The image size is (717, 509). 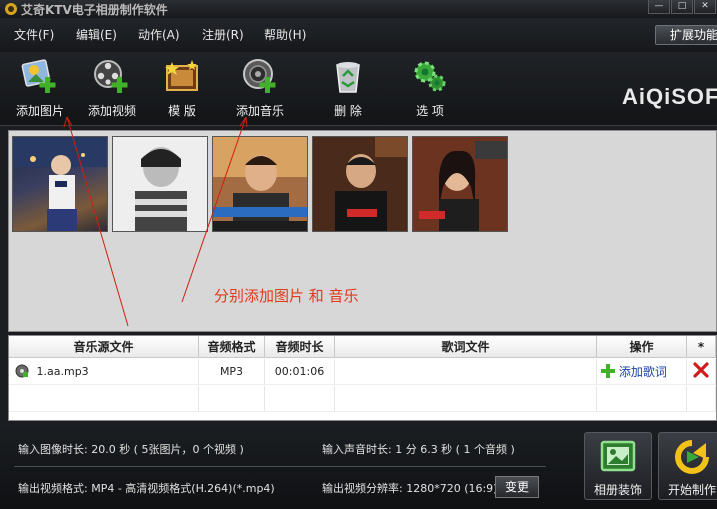 I want to click on add-lyrics-button: 添加歌词, so click(x=642, y=372).